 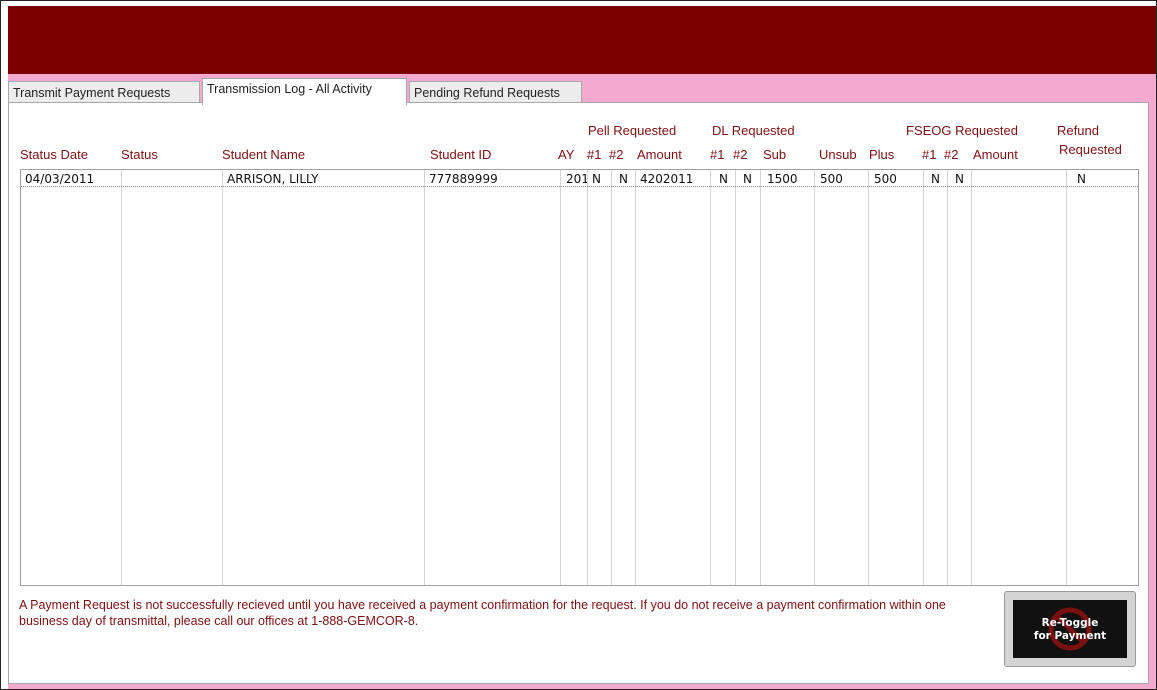 What do you see at coordinates (885, 179) in the screenshot?
I see `cell-dl-plus: 500` at bounding box center [885, 179].